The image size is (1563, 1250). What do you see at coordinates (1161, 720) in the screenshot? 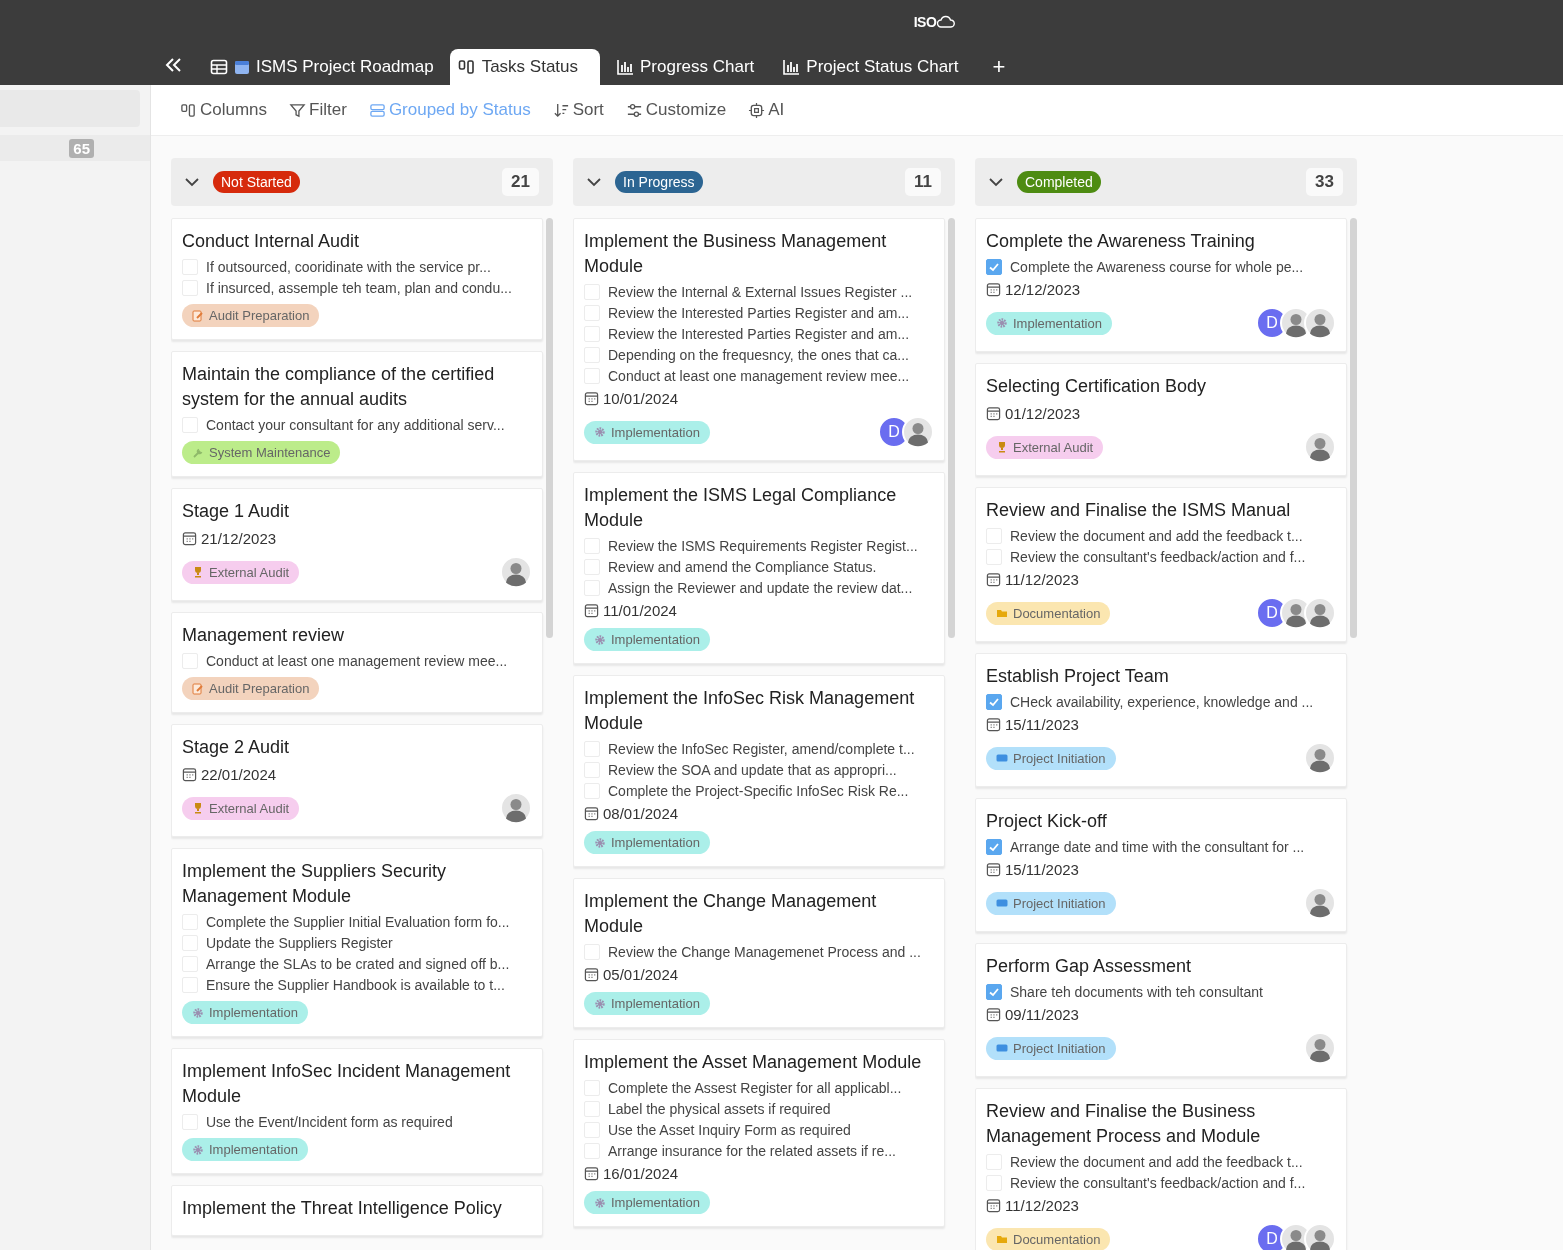
I see `task-card: Establish Project Team CHeck availability, experience, knowledge and ... 15/11/2023 Project Initiation` at bounding box center [1161, 720].